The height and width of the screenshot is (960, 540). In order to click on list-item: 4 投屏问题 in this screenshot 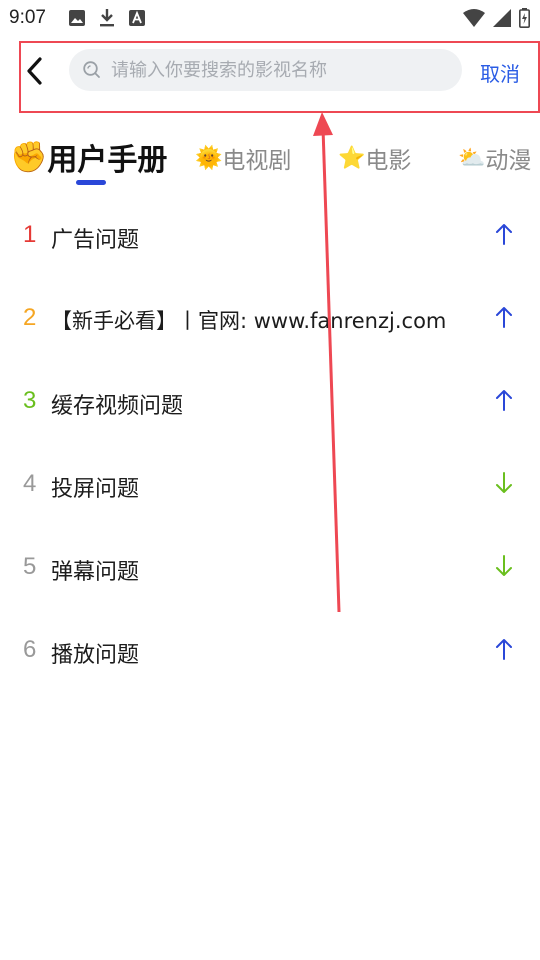, I will do `click(270, 485)`.